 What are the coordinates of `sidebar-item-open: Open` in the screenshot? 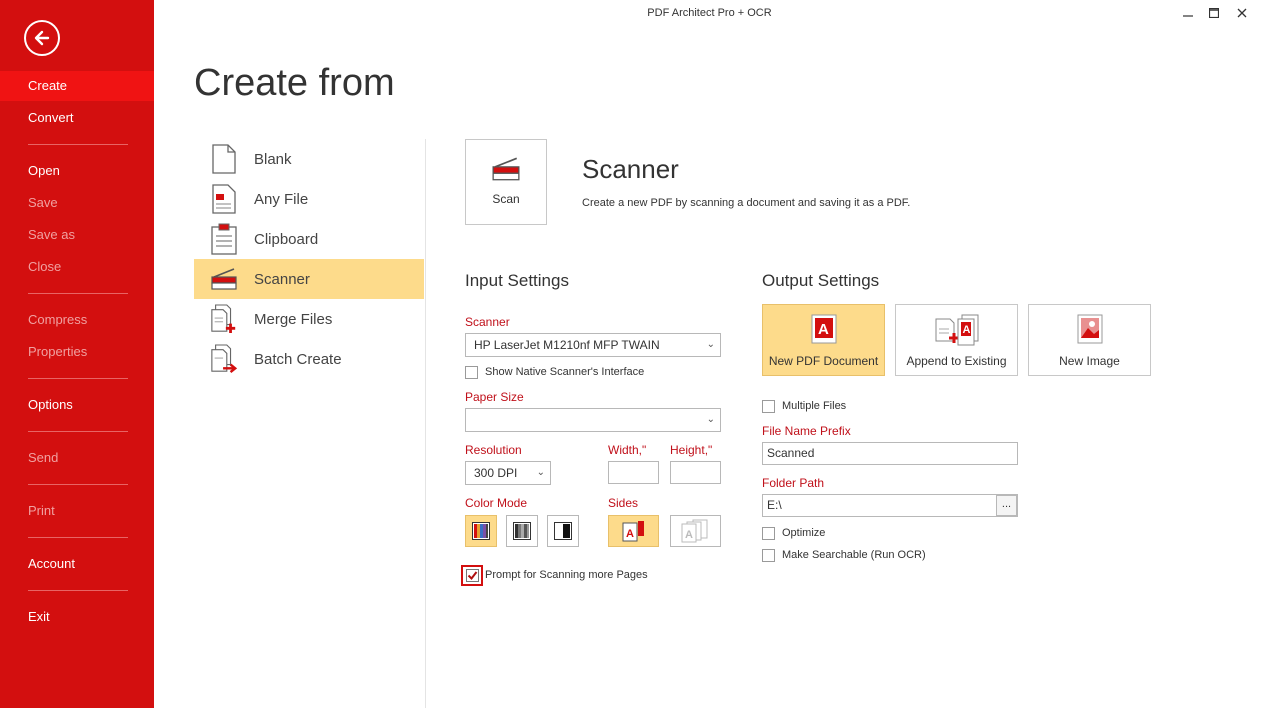 It's located at (77, 171).